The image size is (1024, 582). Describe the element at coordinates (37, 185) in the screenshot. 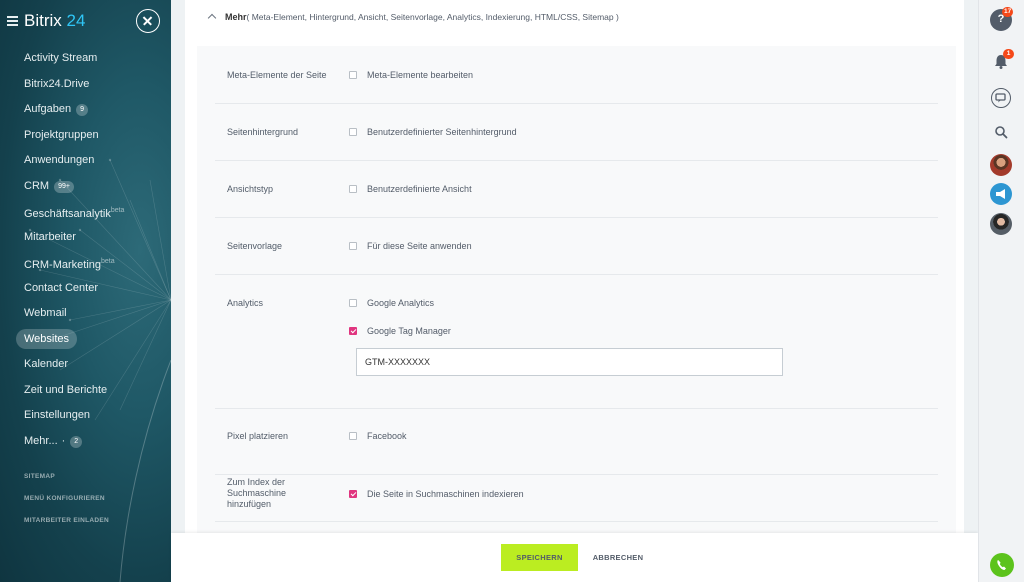

I see `sidebar-item-label: CRM` at that location.